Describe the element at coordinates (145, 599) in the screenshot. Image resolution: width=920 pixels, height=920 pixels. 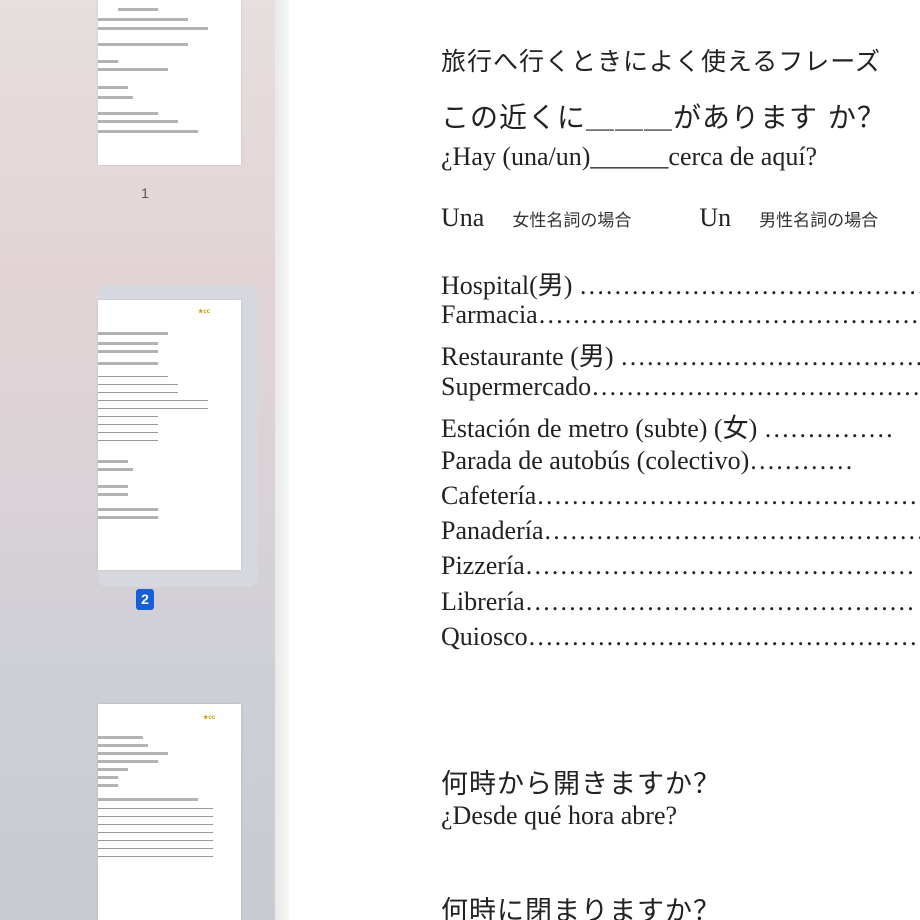
I see `page-number-label-selected: 2` at that location.